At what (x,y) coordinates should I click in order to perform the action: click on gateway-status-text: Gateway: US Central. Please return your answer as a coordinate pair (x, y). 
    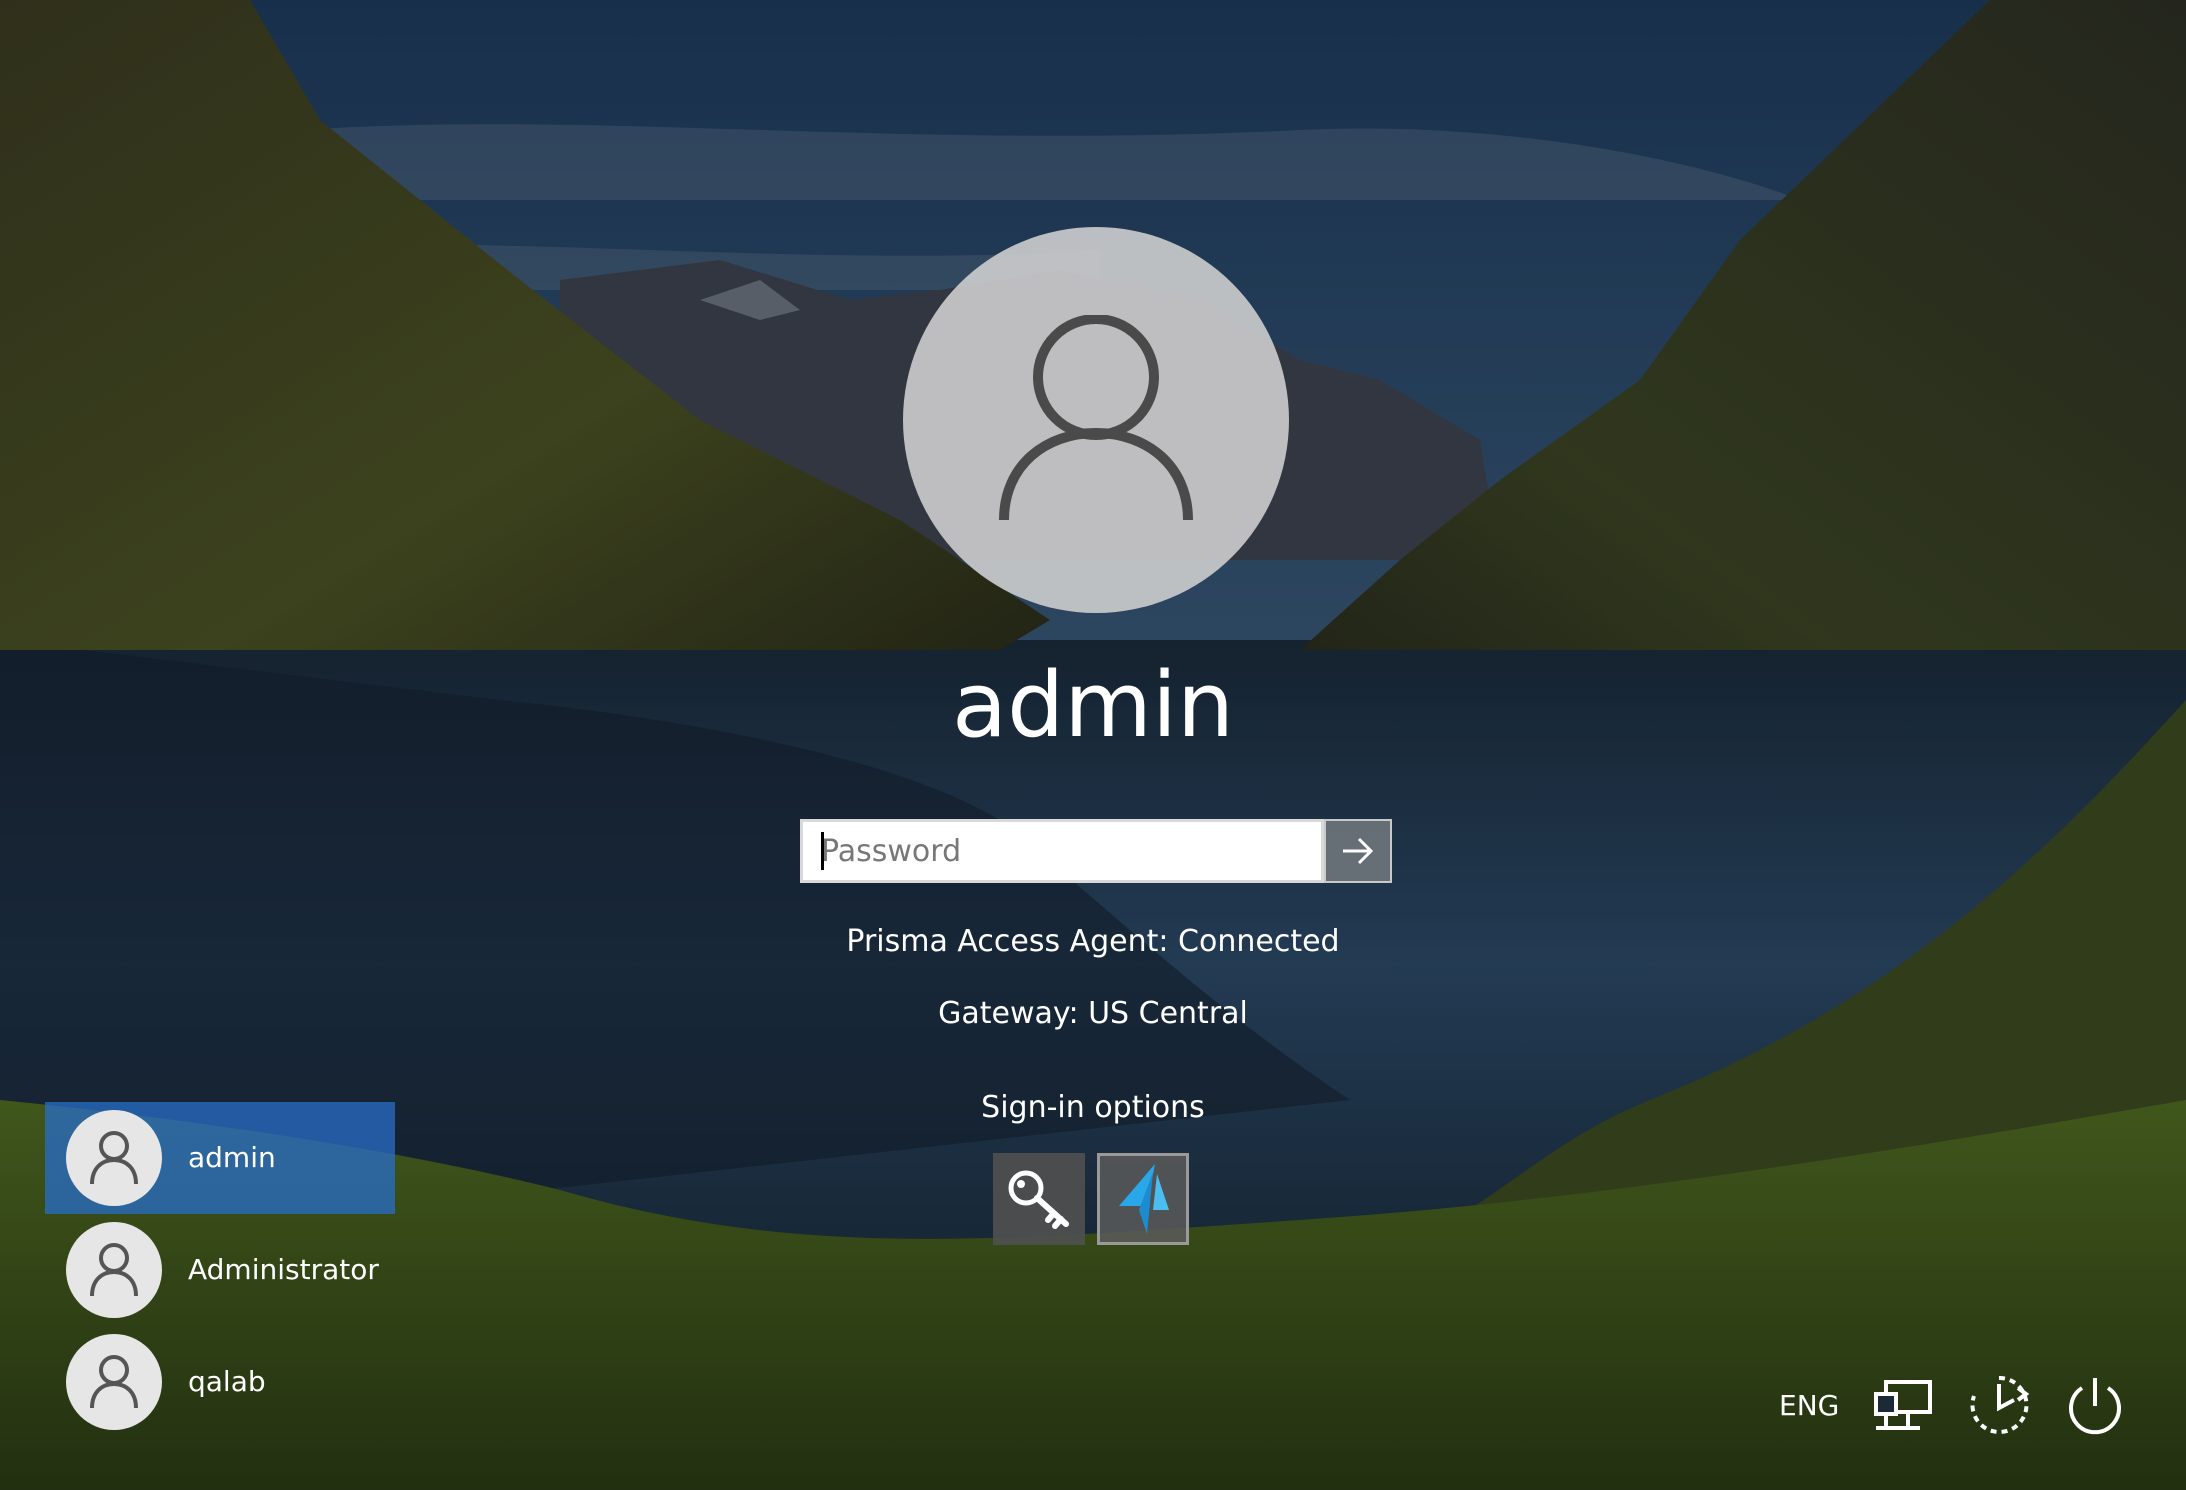
    Looking at the image, I should click on (1093, 1013).